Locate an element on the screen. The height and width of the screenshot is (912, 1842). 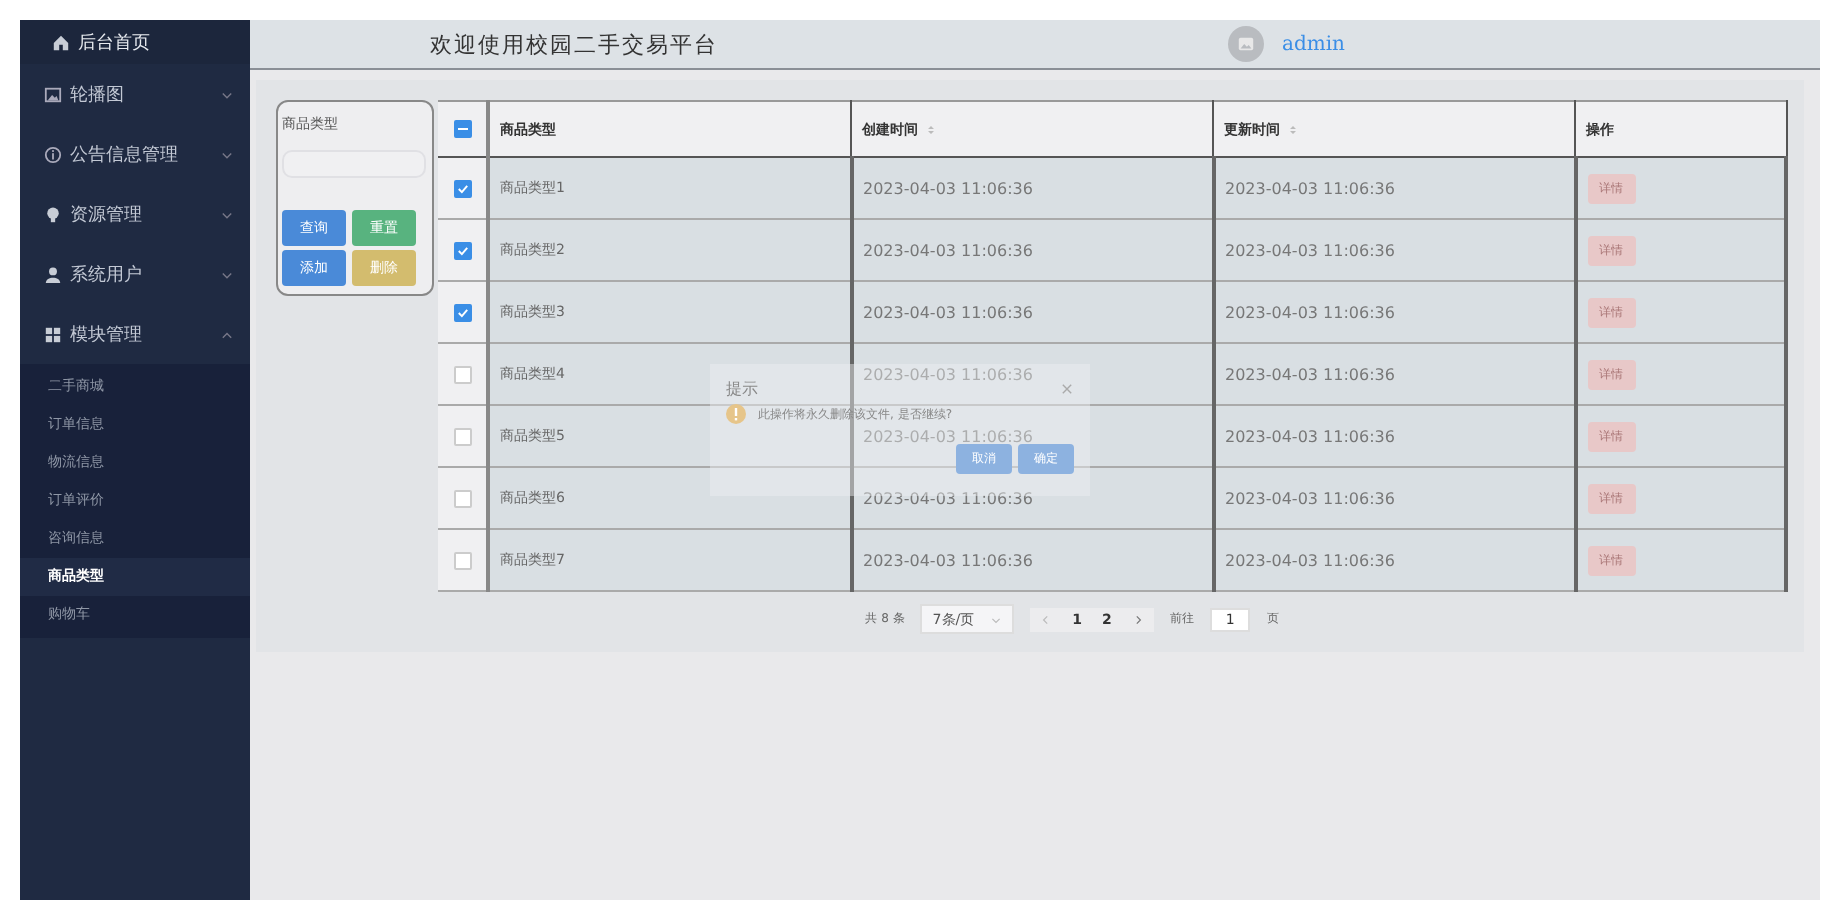
chevron-right-icon is located at coordinates (1137, 619).